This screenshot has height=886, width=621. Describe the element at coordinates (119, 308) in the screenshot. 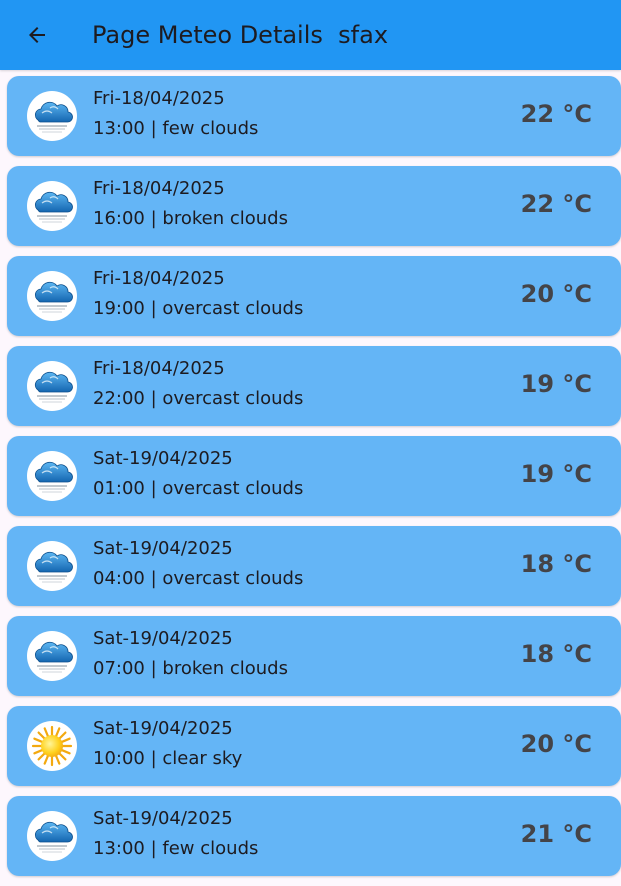

I see `forecast-time: 19:00` at that location.